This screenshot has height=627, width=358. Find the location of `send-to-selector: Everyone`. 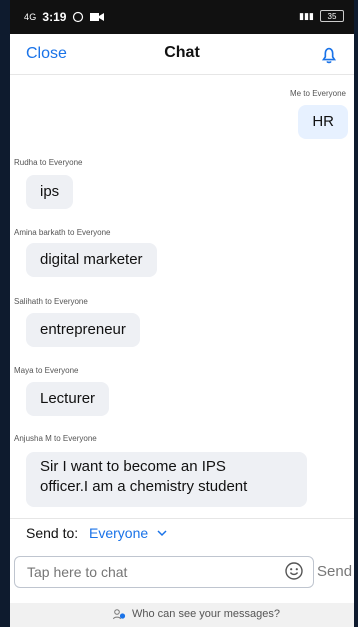

send-to-selector: Everyone is located at coordinates (118, 533).